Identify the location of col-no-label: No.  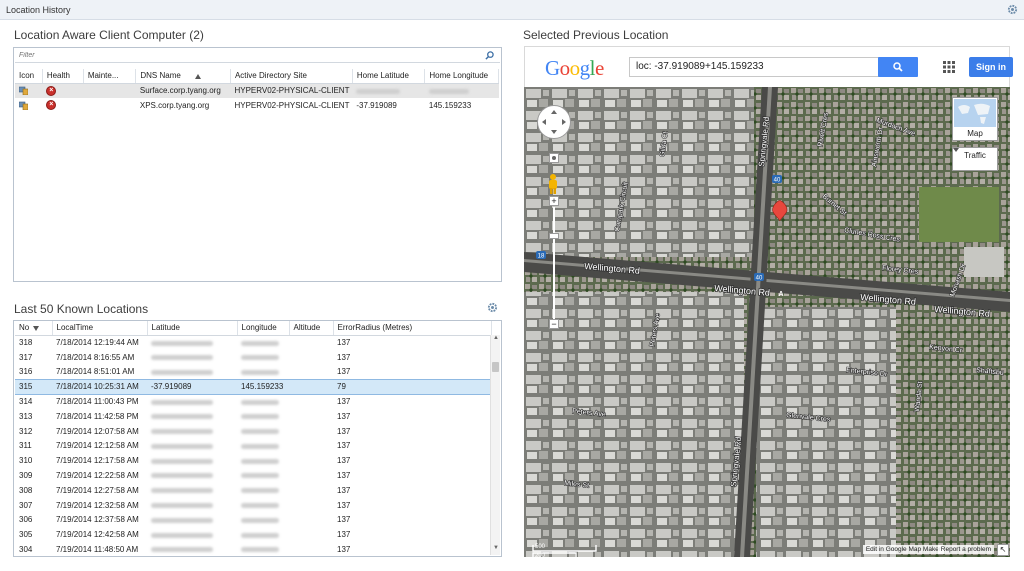
(24, 328).